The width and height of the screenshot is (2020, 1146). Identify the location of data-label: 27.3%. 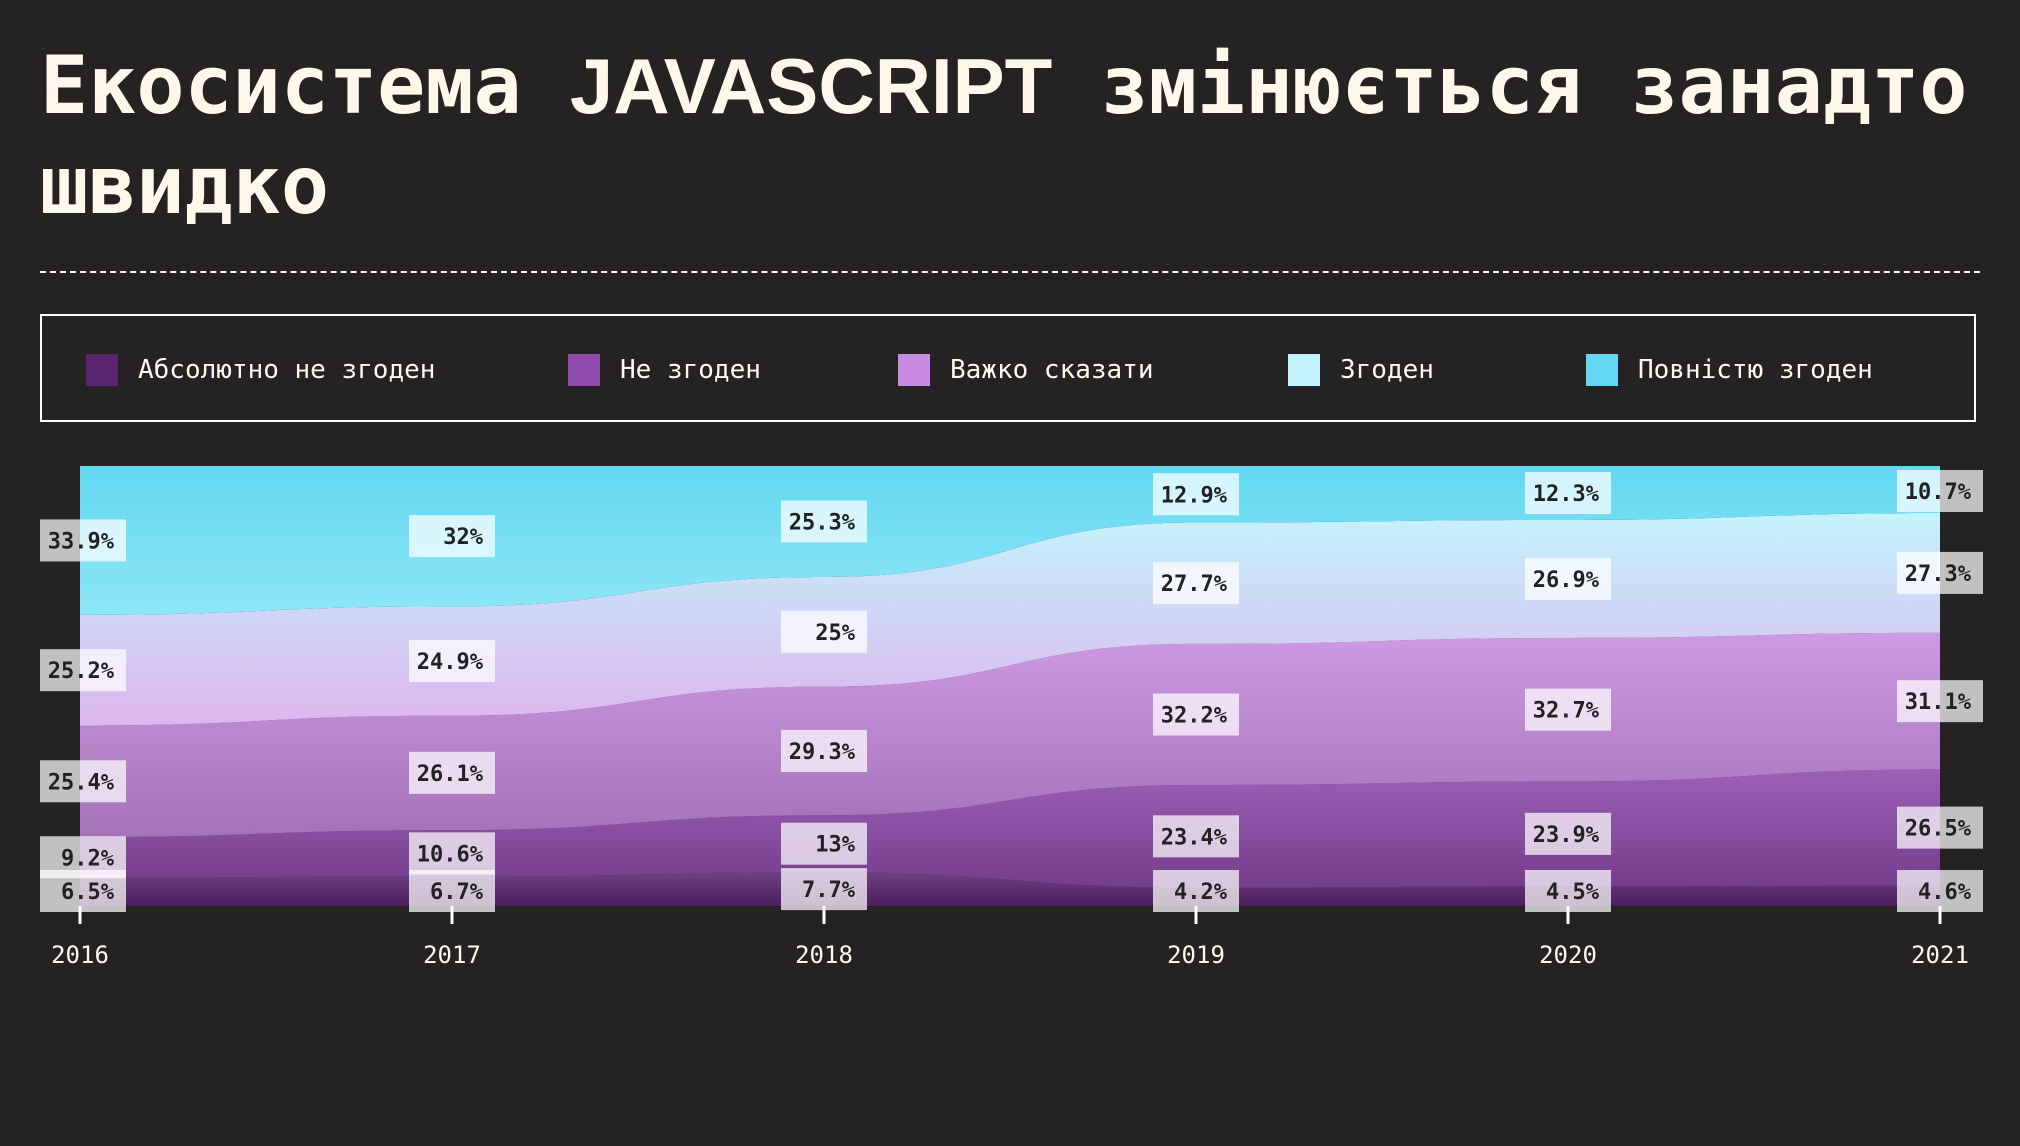
(1940, 572).